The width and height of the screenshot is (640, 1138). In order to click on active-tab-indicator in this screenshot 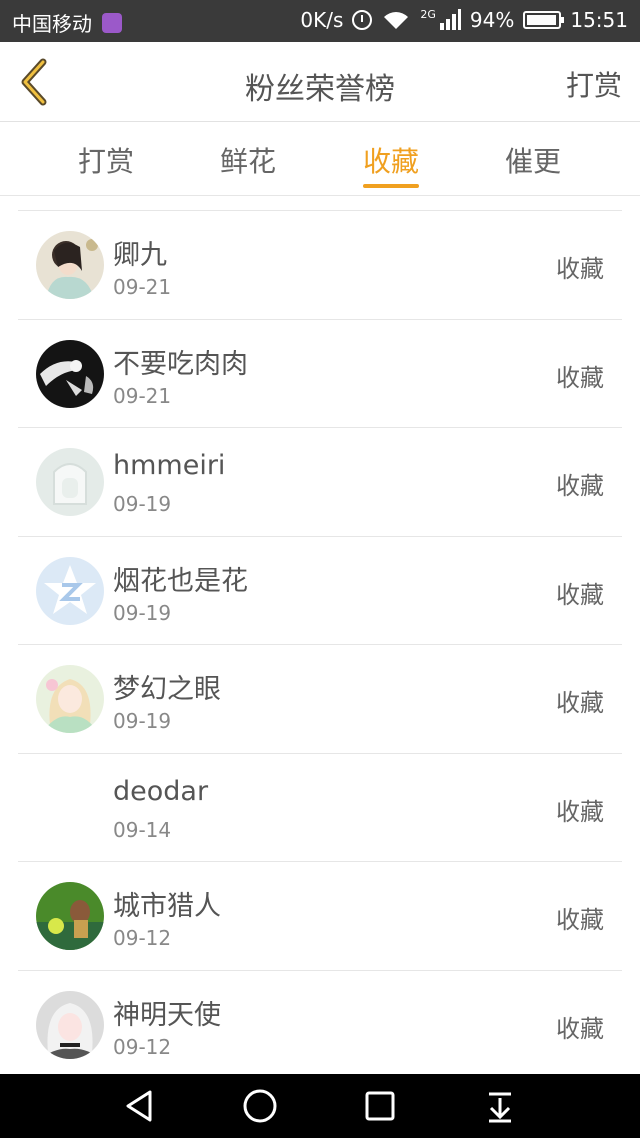, I will do `click(391, 186)`.